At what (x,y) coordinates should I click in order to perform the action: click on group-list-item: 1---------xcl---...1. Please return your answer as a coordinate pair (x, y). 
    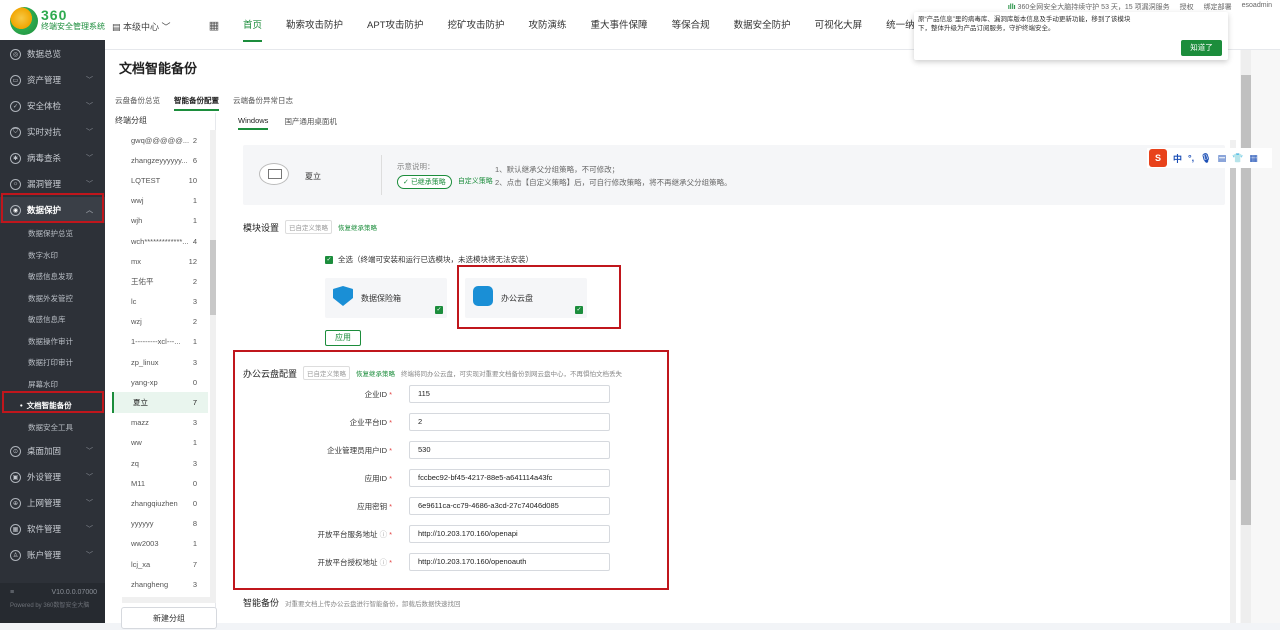
    Looking at the image, I should click on (160, 342).